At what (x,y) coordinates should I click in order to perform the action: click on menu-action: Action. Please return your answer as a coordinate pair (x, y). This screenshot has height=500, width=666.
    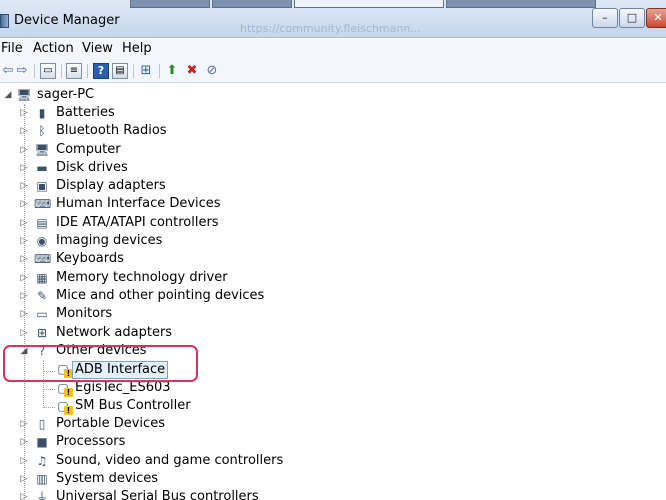
    Looking at the image, I should click on (53, 48).